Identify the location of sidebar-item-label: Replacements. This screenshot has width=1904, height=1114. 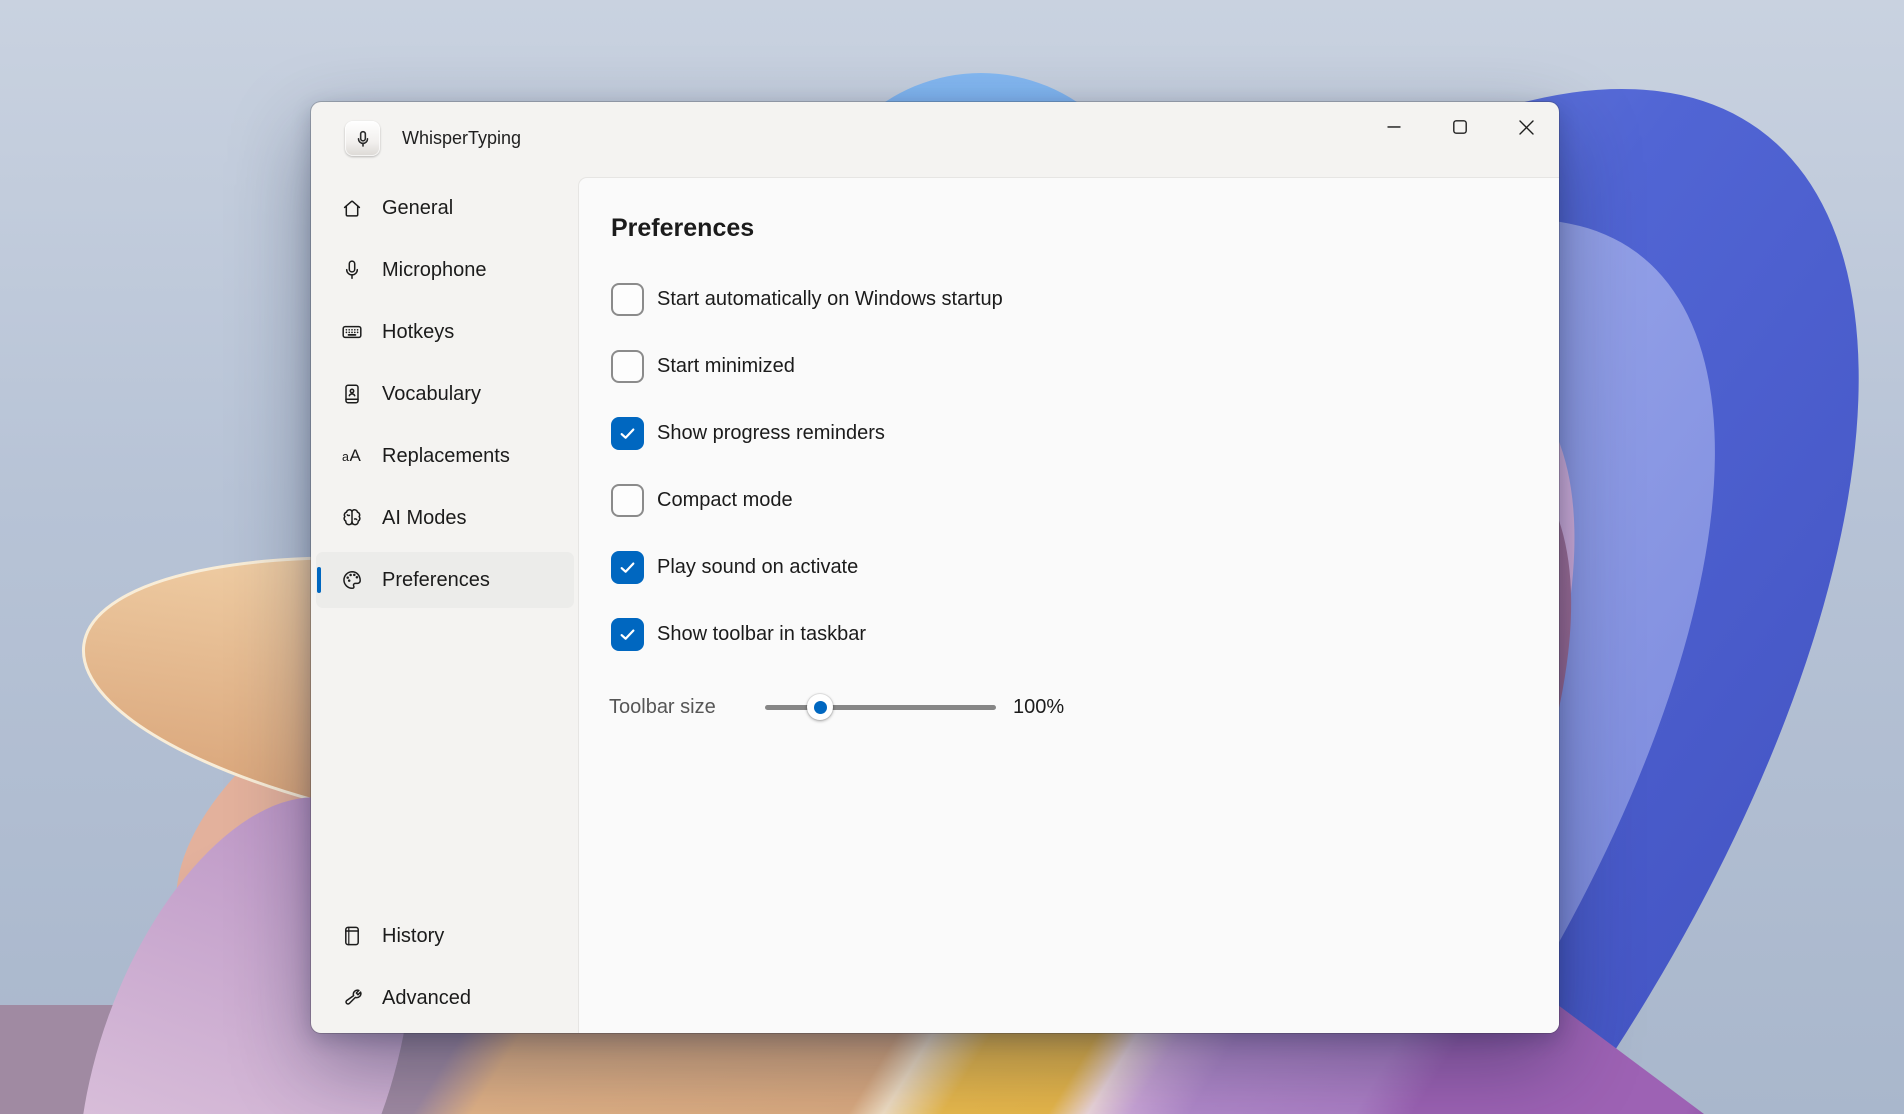
(446, 455).